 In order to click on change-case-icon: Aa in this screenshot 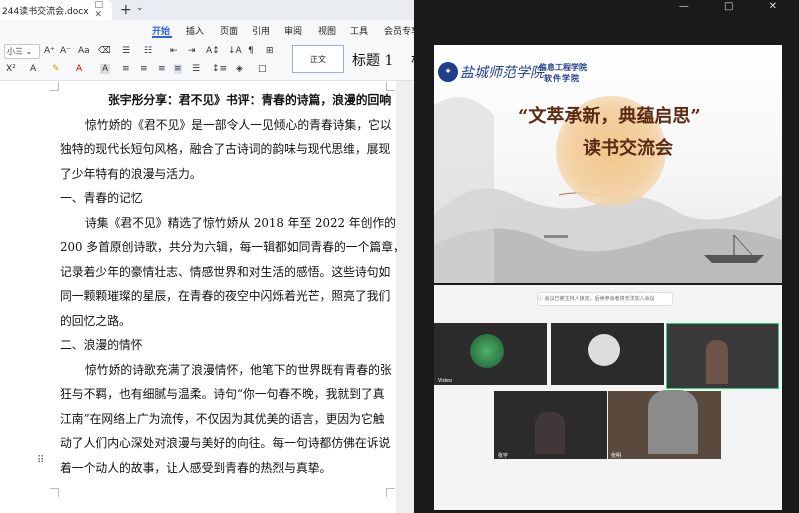, I will do `click(84, 51)`.